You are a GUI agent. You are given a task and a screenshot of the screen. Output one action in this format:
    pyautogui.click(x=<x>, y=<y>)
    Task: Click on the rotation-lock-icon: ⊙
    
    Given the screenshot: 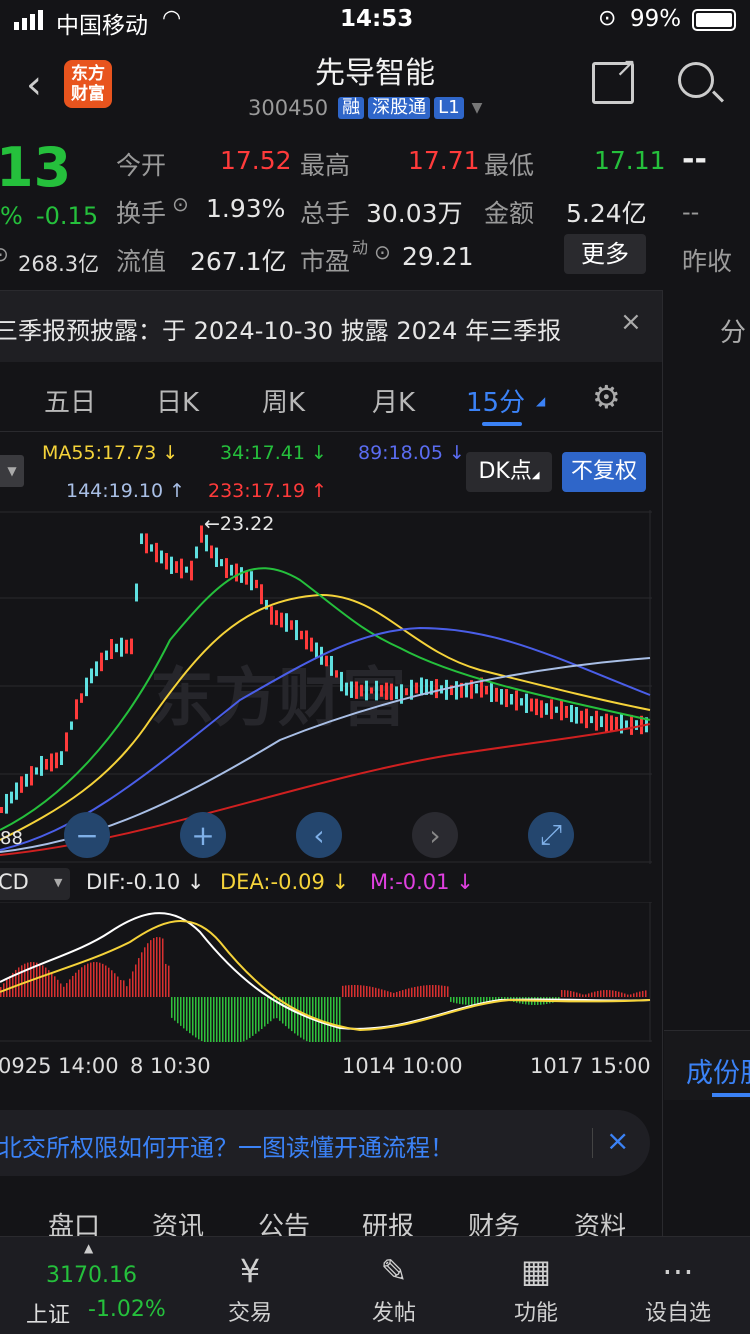 What is the action you would take?
    pyautogui.click(x=607, y=18)
    